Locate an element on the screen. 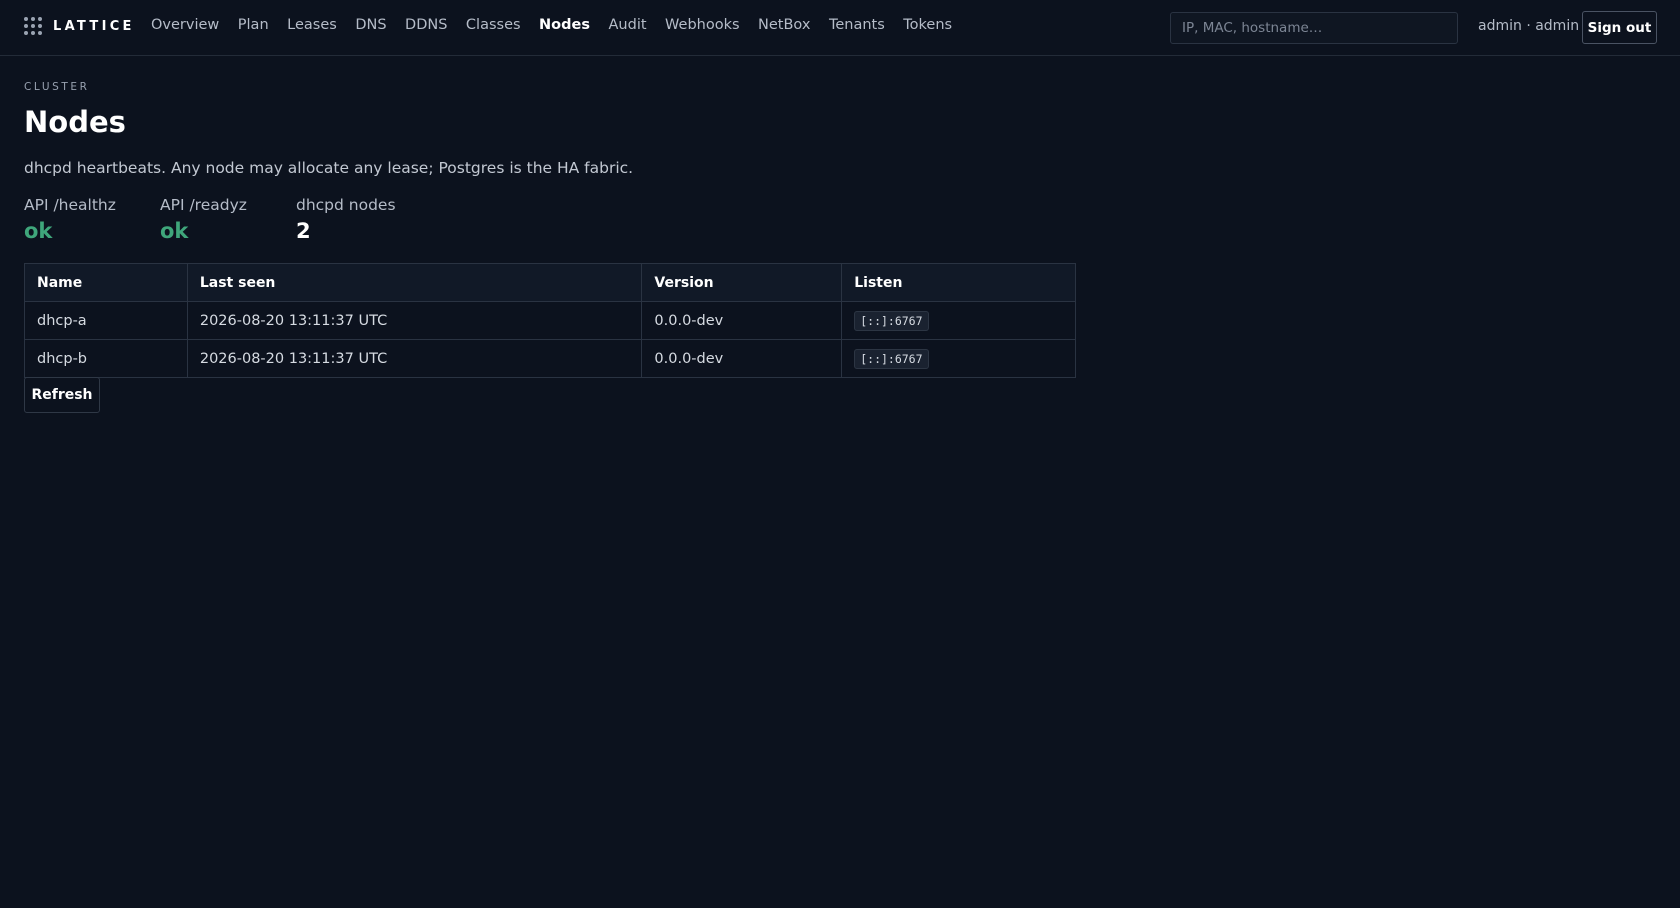 The height and width of the screenshot is (908, 1680). grid-dots-icon is located at coordinates (33, 26).